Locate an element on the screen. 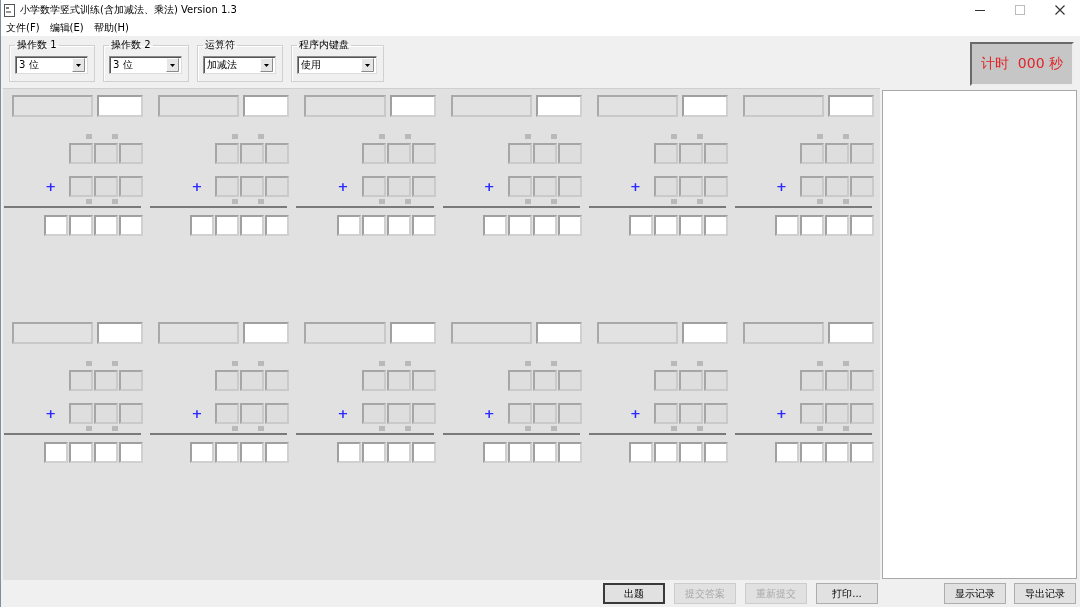 The image size is (1080, 607). caret-icon is located at coordinates (172, 65).